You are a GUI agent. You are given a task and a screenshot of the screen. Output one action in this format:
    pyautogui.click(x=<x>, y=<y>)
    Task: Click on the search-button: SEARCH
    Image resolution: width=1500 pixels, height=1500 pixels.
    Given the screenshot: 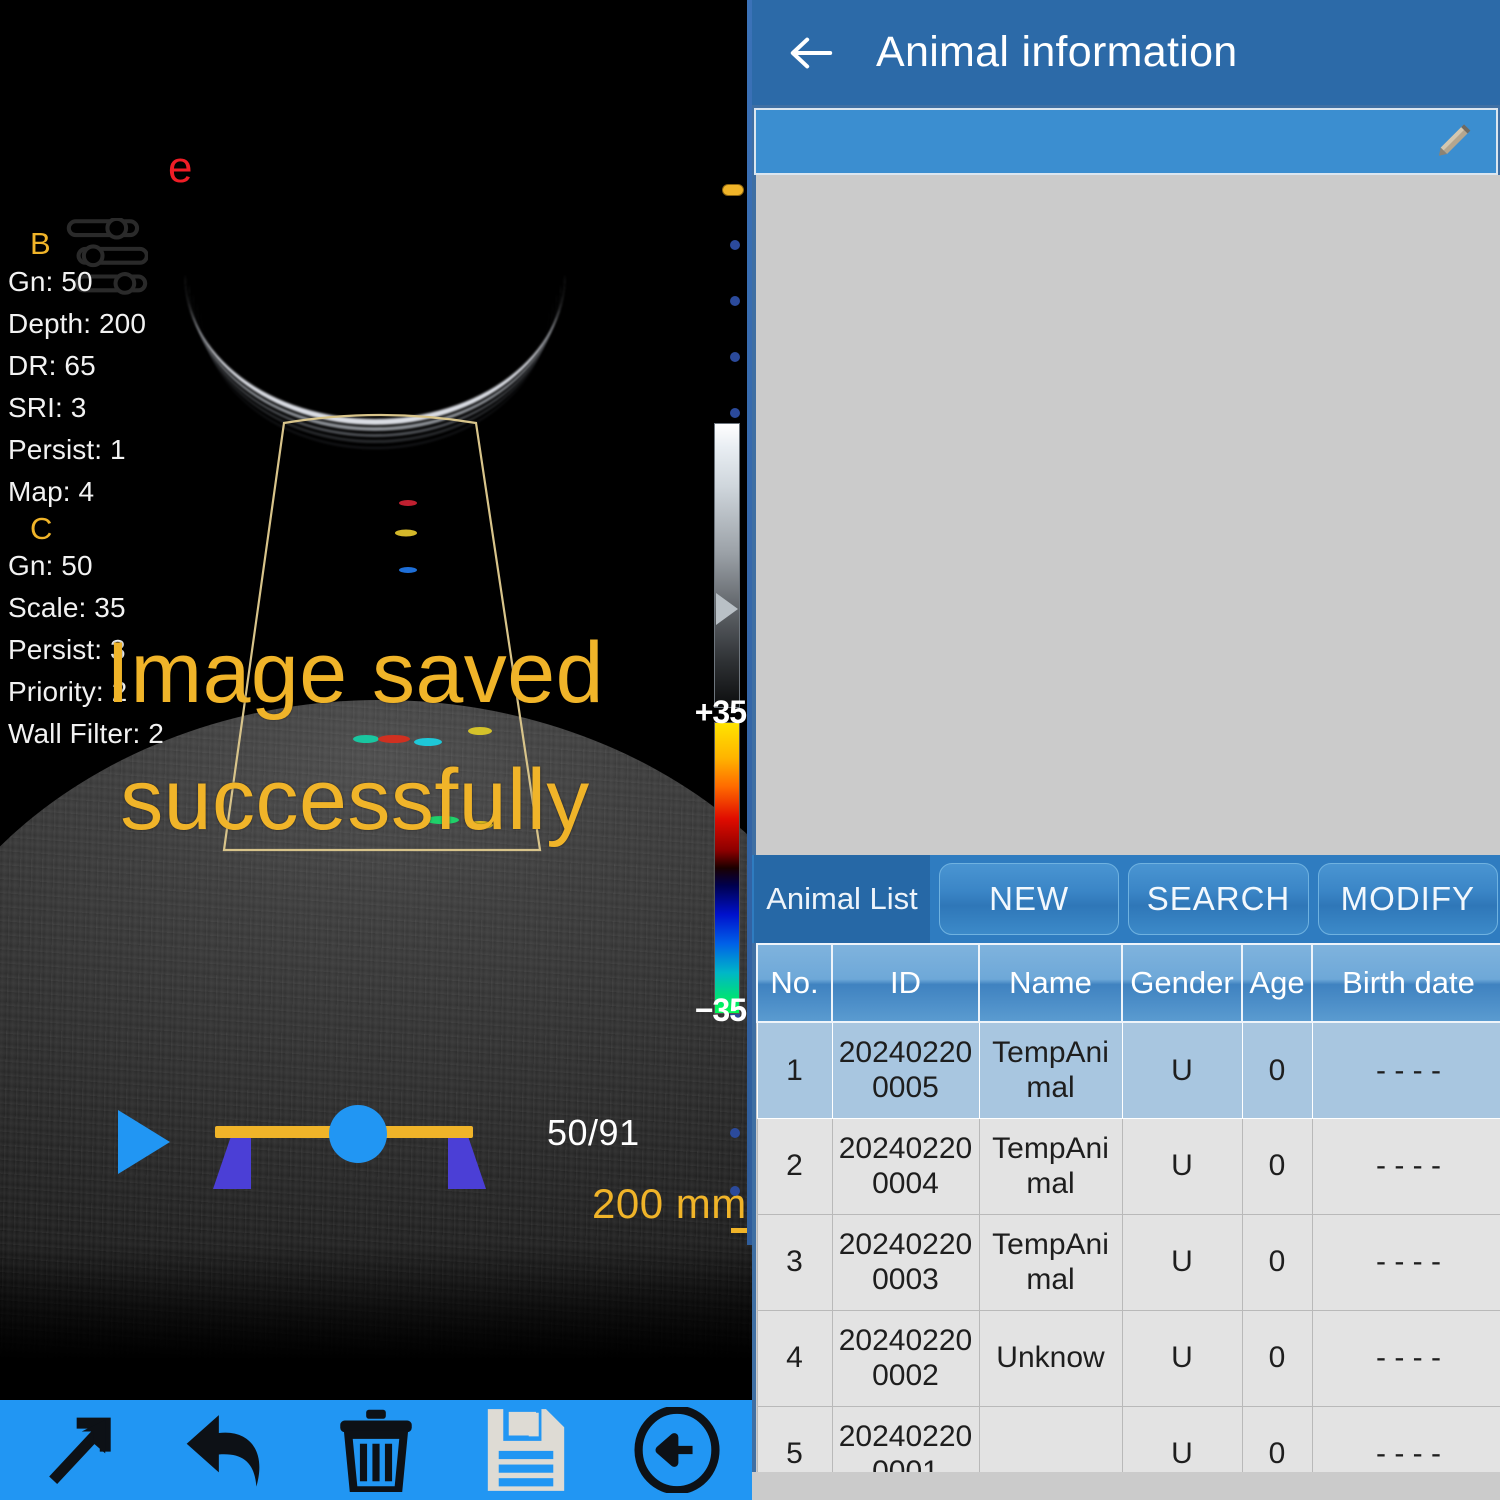 What is the action you would take?
    pyautogui.click(x=1218, y=899)
    